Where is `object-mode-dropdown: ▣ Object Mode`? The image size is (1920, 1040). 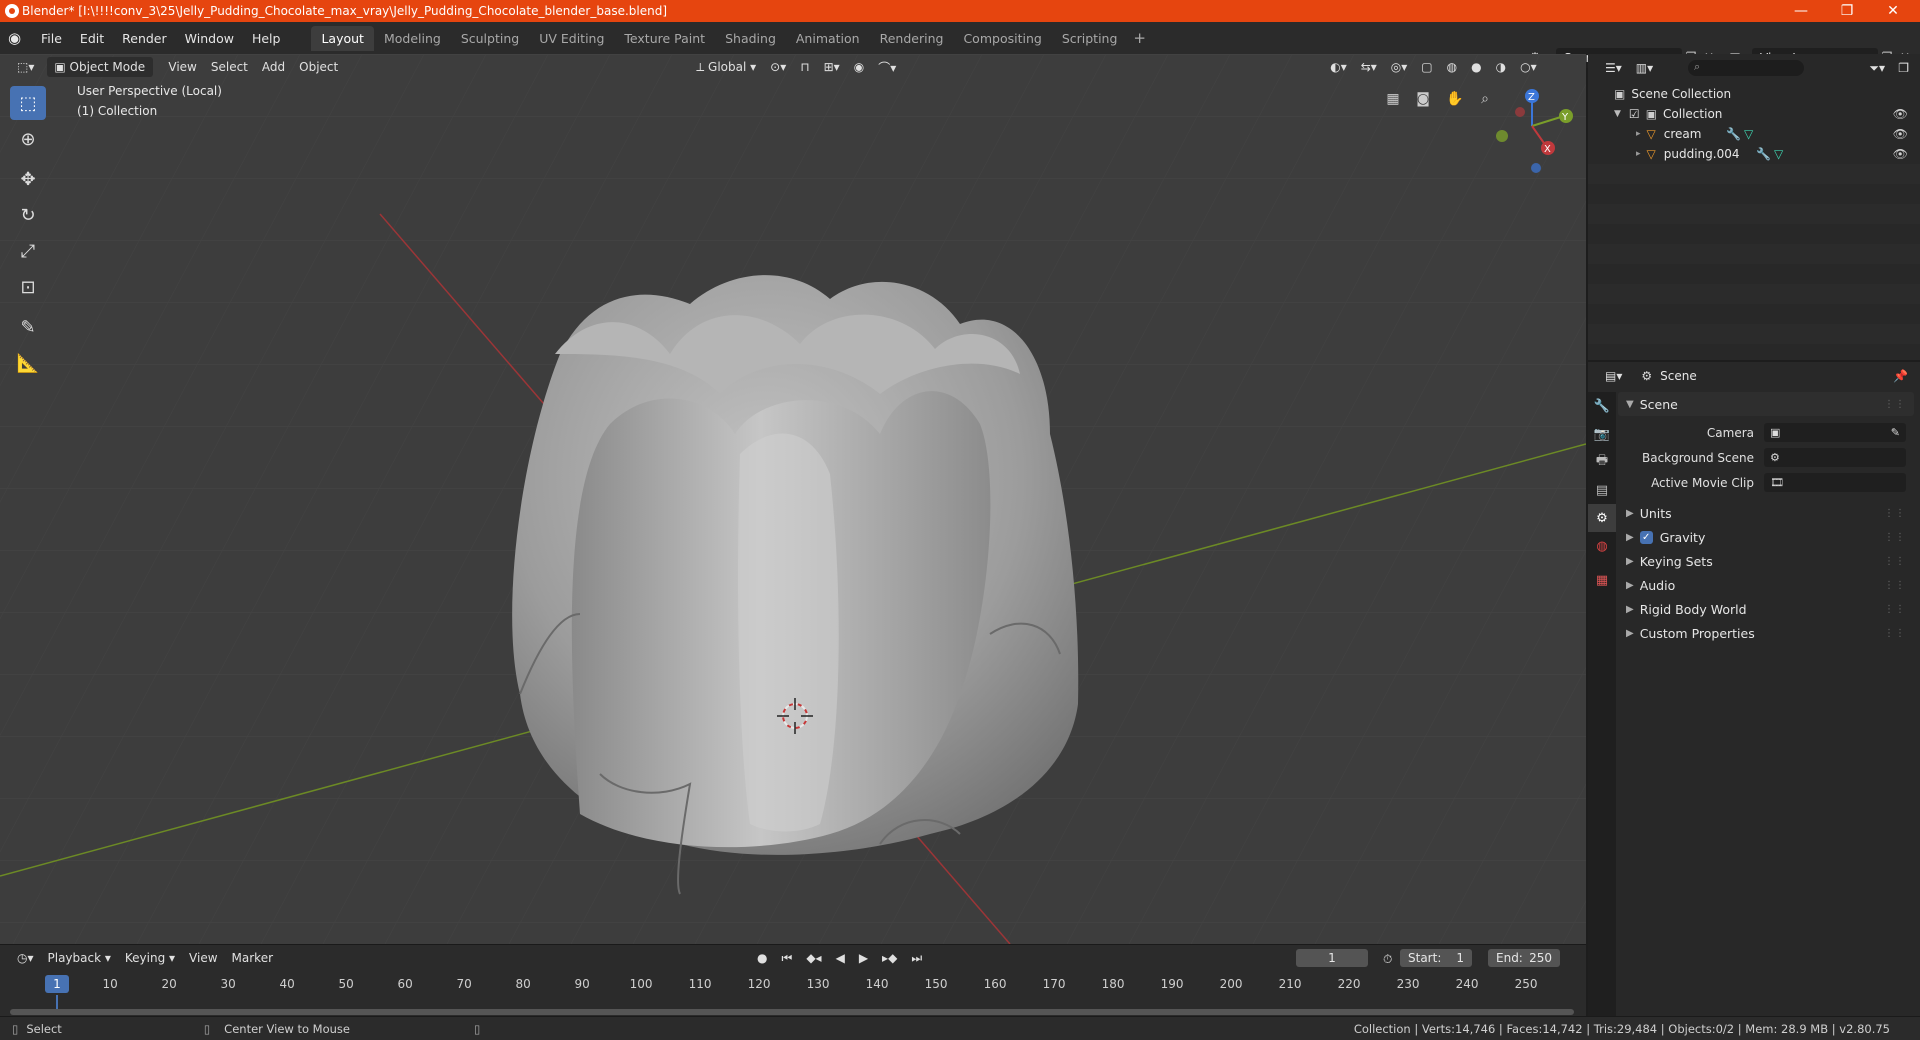 object-mode-dropdown: ▣ Object Mode is located at coordinates (100, 67).